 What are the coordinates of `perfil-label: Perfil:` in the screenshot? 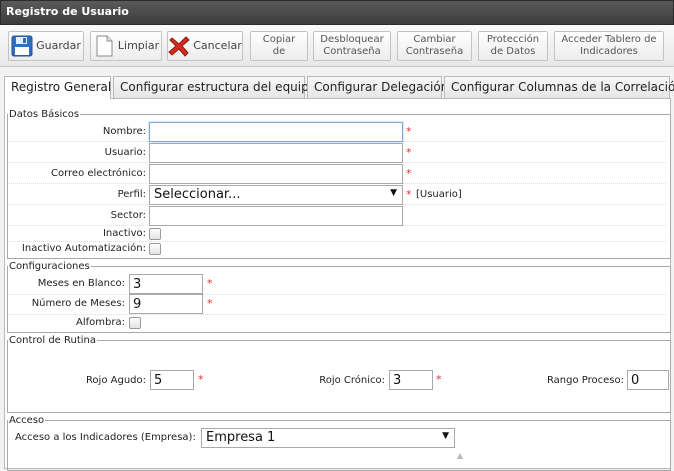 It's located at (131, 194).